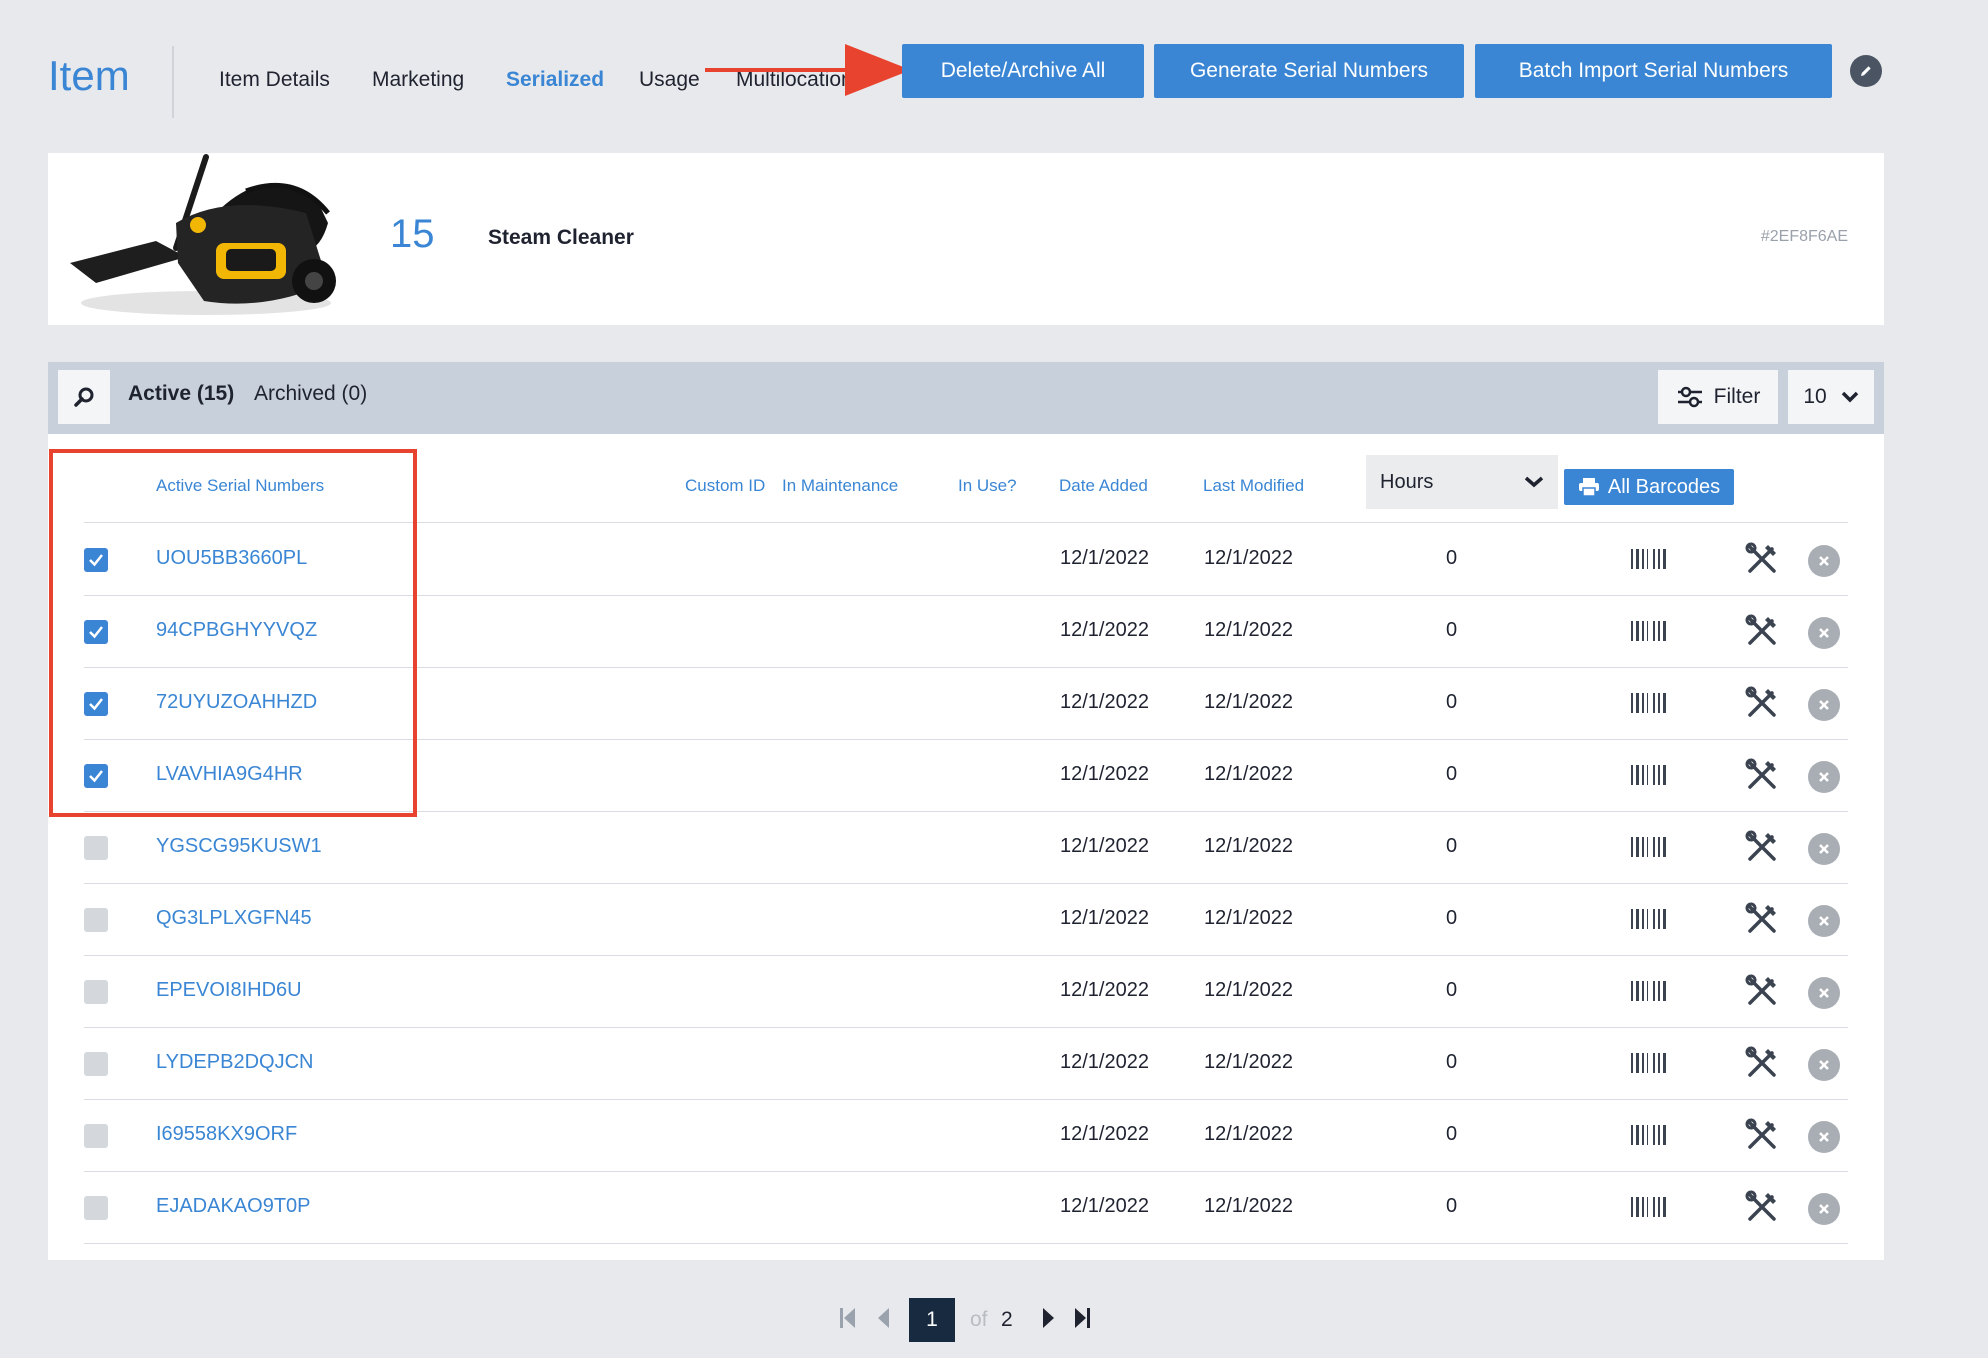 Image resolution: width=1988 pixels, height=1358 pixels. I want to click on page-size-select: 10, so click(1831, 397).